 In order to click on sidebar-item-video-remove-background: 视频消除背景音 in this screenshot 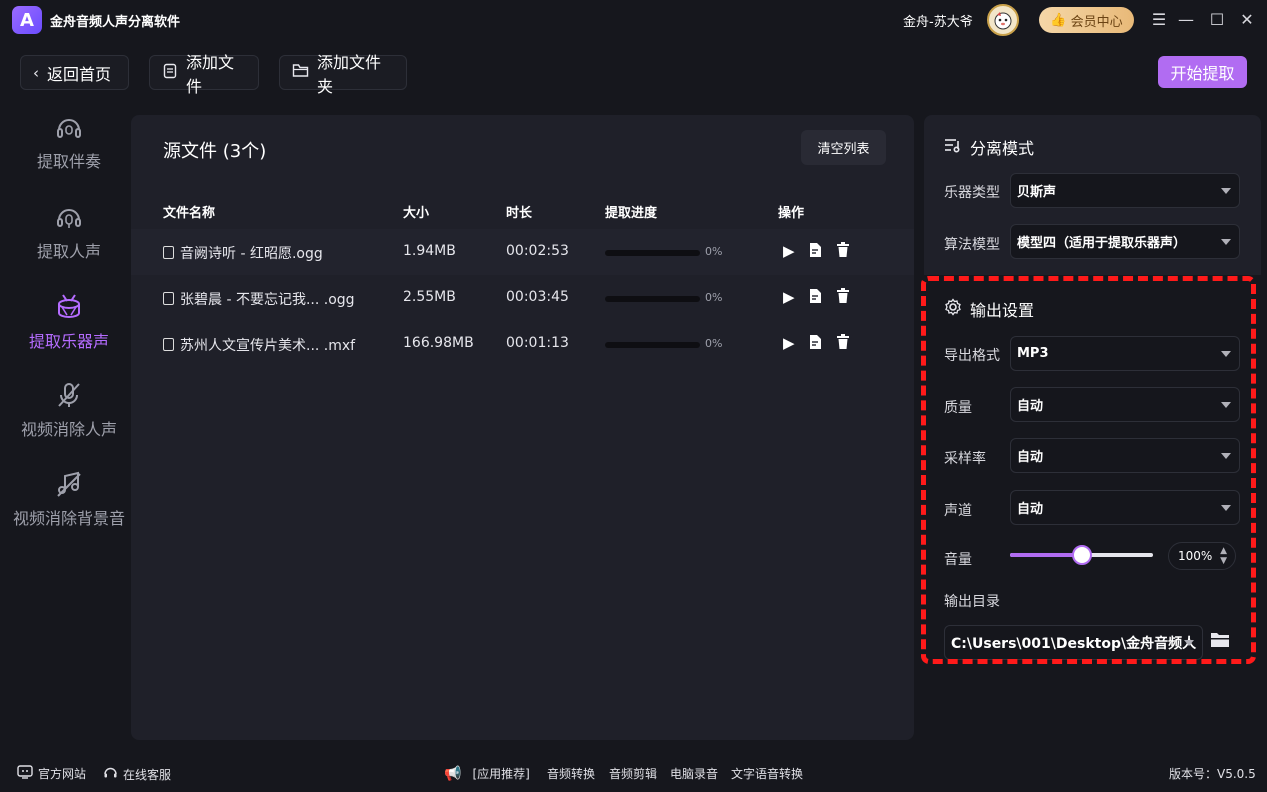, I will do `click(69, 498)`.